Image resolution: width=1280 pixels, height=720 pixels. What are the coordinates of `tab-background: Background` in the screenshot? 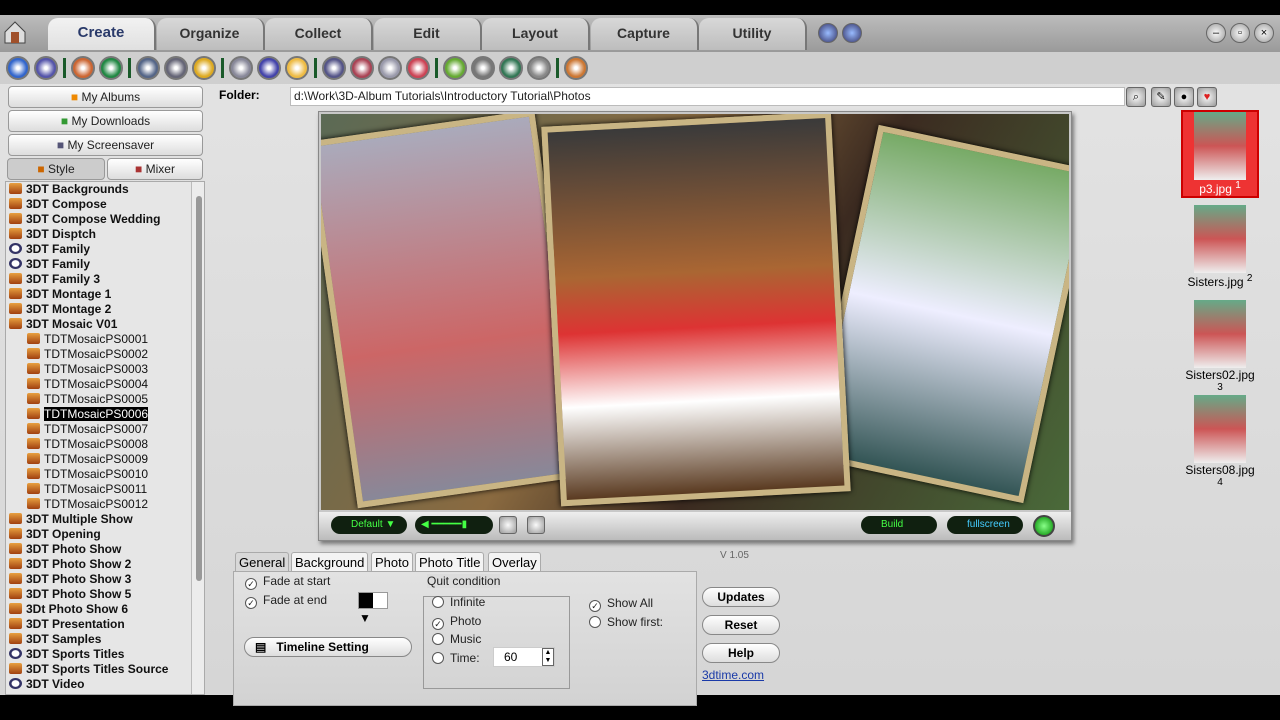 It's located at (330, 562).